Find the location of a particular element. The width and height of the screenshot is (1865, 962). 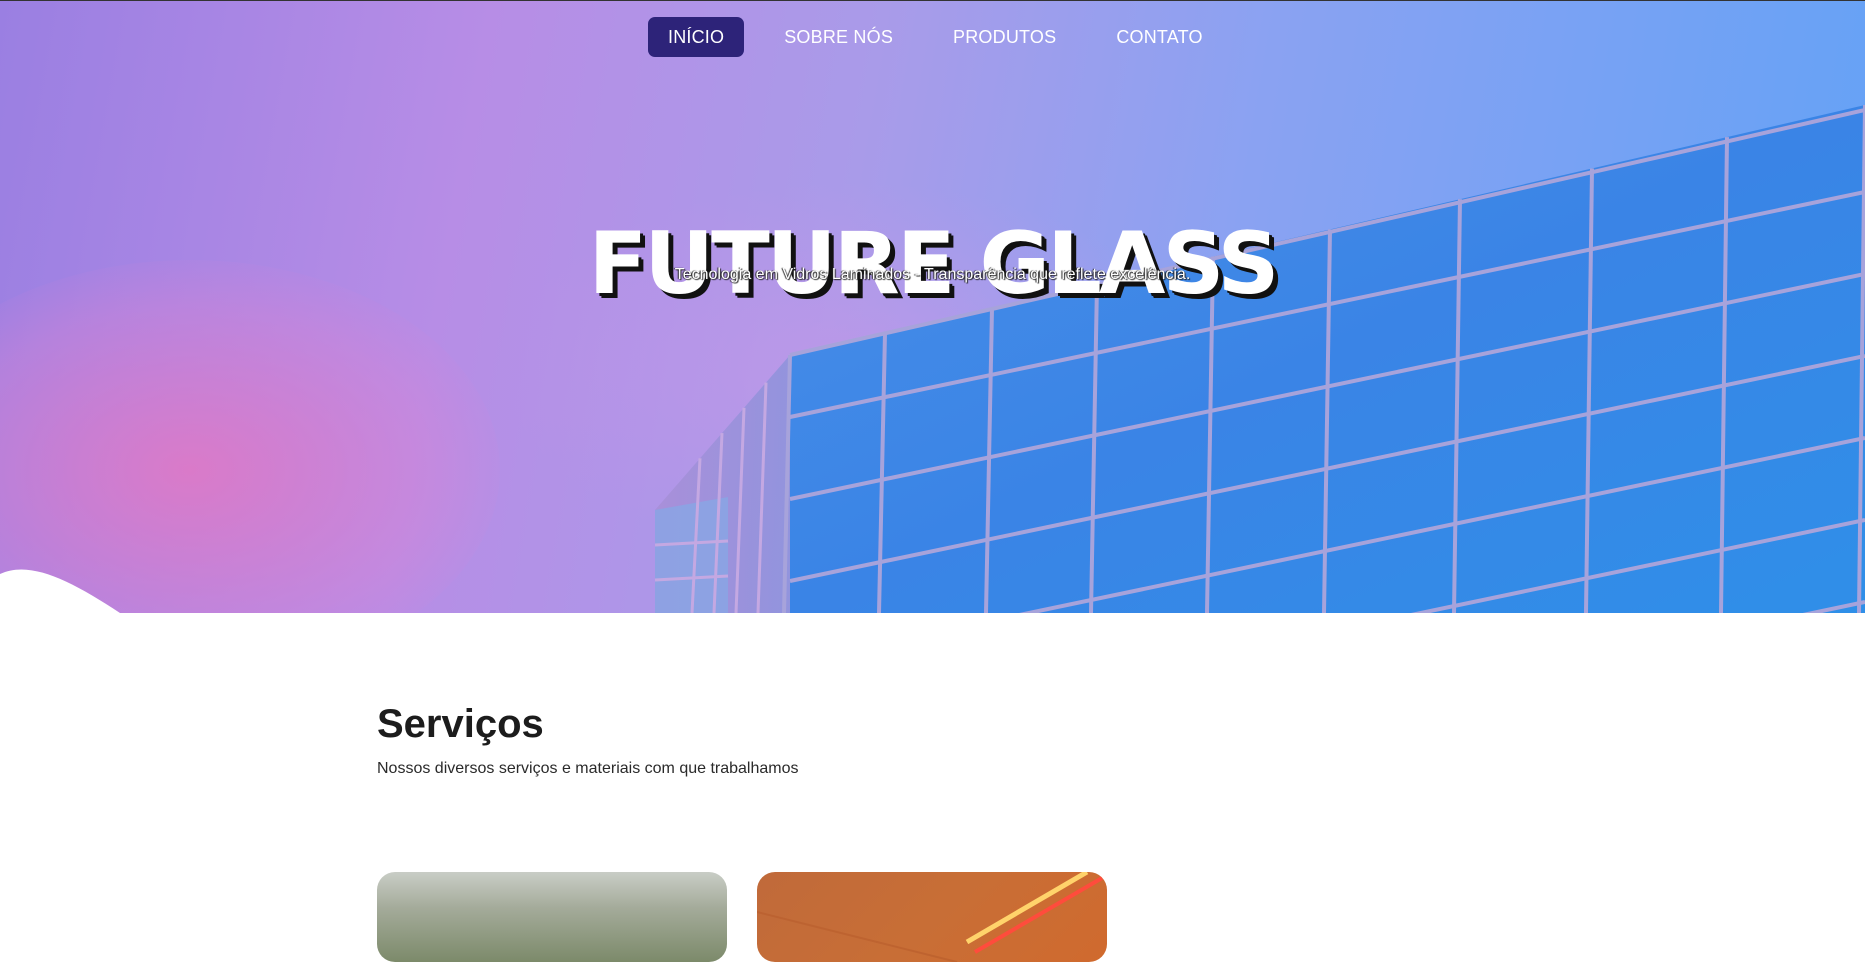

services-title: Serviços is located at coordinates (460, 724).